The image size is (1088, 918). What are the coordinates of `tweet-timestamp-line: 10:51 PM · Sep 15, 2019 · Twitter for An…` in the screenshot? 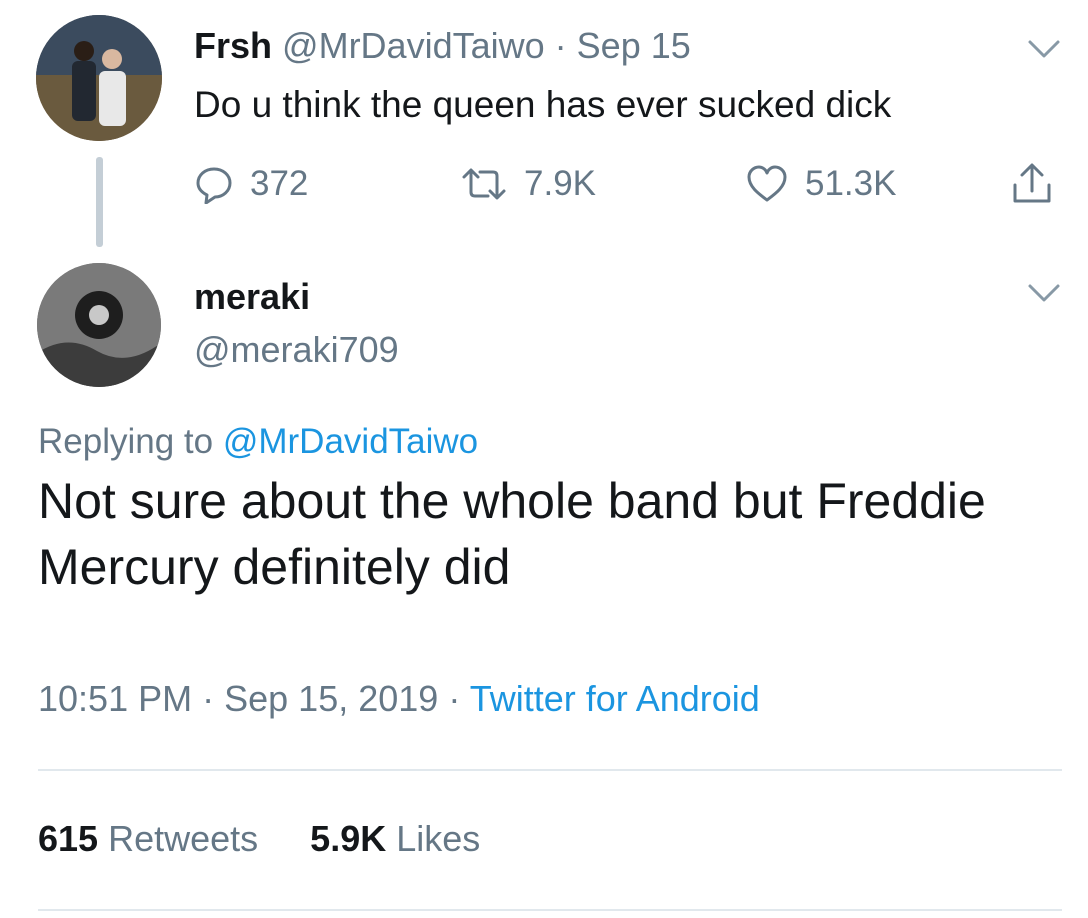 It's located at (399, 699).